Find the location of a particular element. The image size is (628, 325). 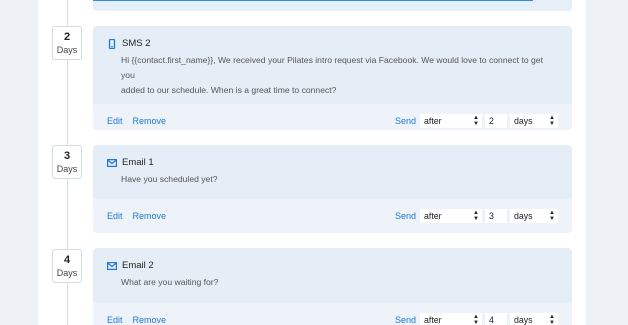

day-badge: 4 Days is located at coordinates (67, 266).